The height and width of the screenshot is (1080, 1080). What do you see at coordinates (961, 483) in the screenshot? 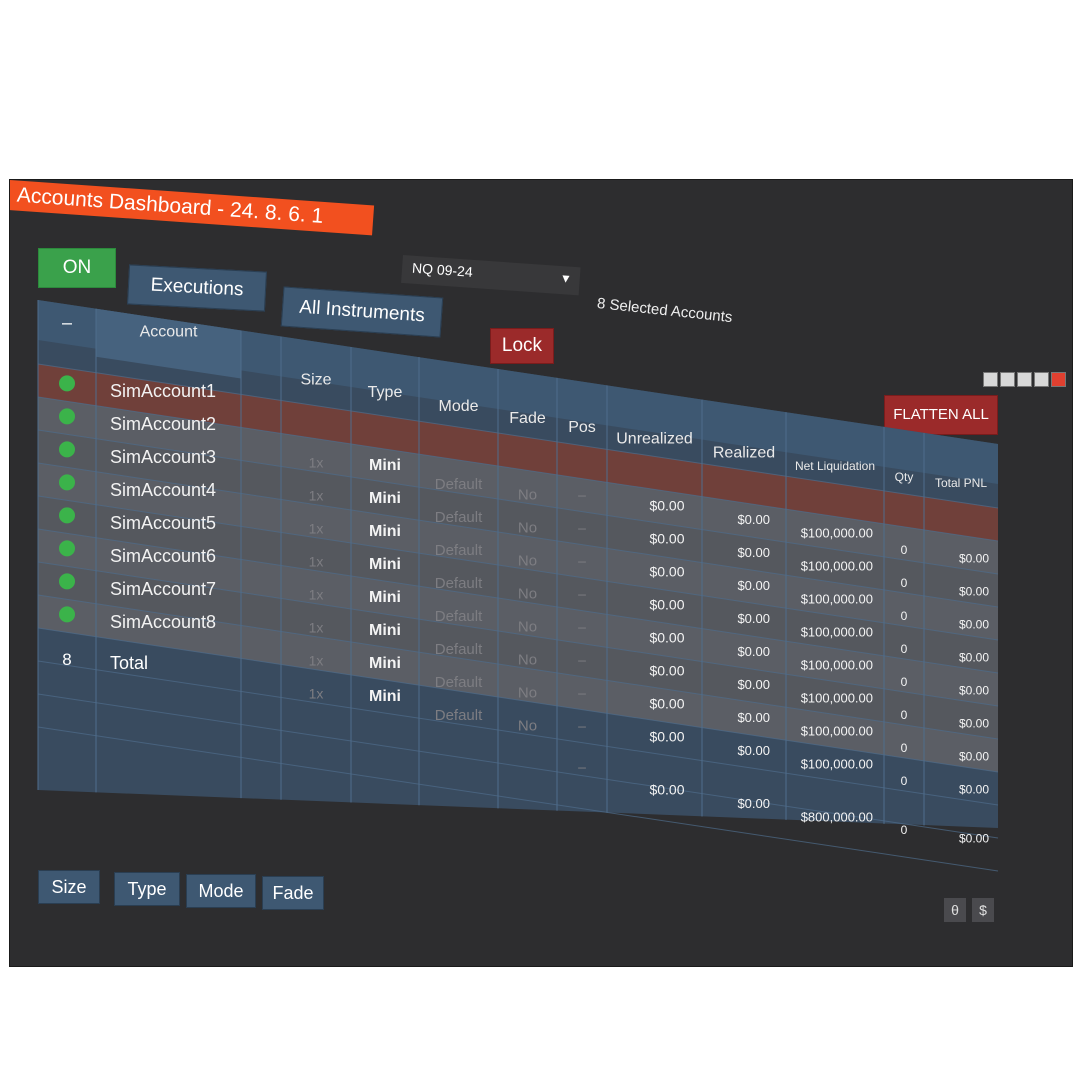
I see `column-header: Total PNL` at bounding box center [961, 483].